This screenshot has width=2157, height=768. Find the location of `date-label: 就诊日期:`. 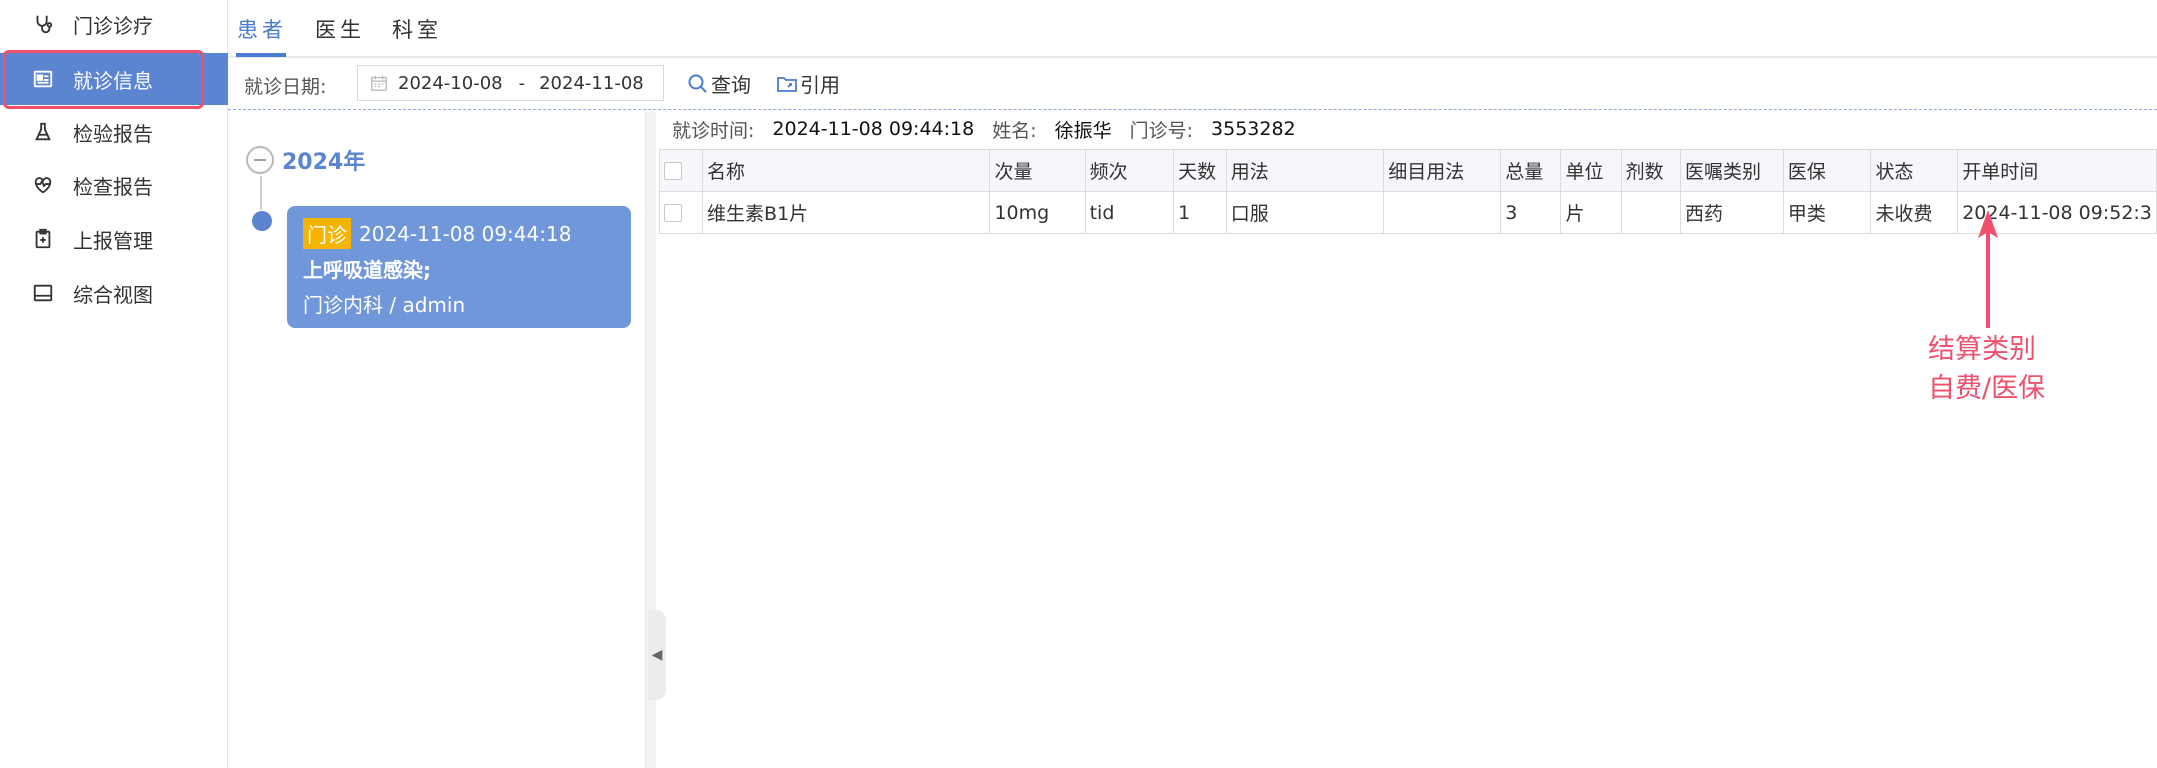

date-label: 就诊日期: is located at coordinates (285, 87).